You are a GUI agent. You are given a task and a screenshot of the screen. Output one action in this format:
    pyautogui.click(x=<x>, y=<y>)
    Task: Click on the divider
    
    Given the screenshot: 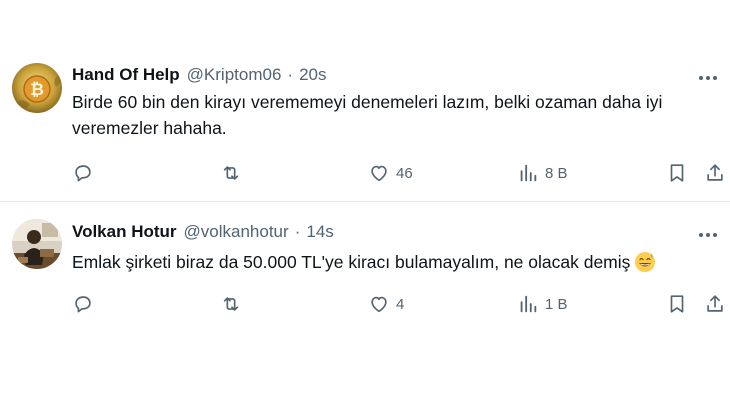 What is the action you would take?
    pyautogui.click(x=365, y=201)
    